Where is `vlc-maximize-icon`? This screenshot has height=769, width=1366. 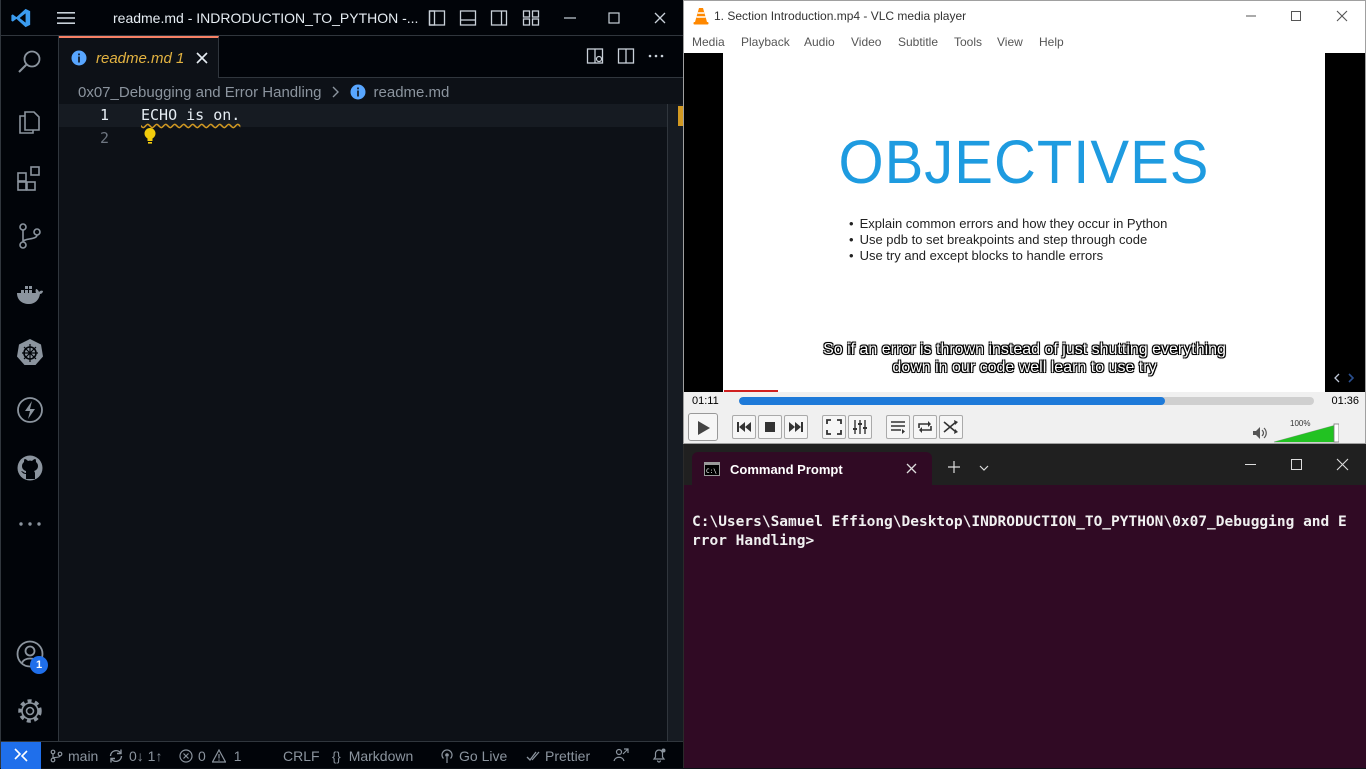
vlc-maximize-icon is located at coordinates (1296, 16).